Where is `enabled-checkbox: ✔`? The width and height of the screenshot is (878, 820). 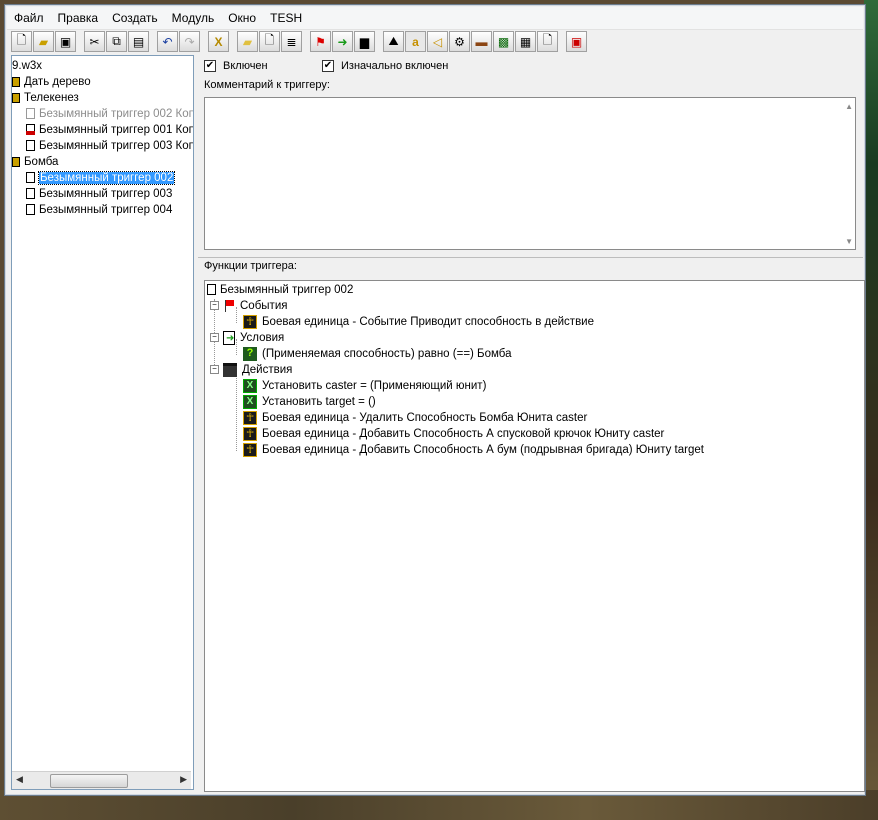
enabled-checkbox: ✔ is located at coordinates (210, 66).